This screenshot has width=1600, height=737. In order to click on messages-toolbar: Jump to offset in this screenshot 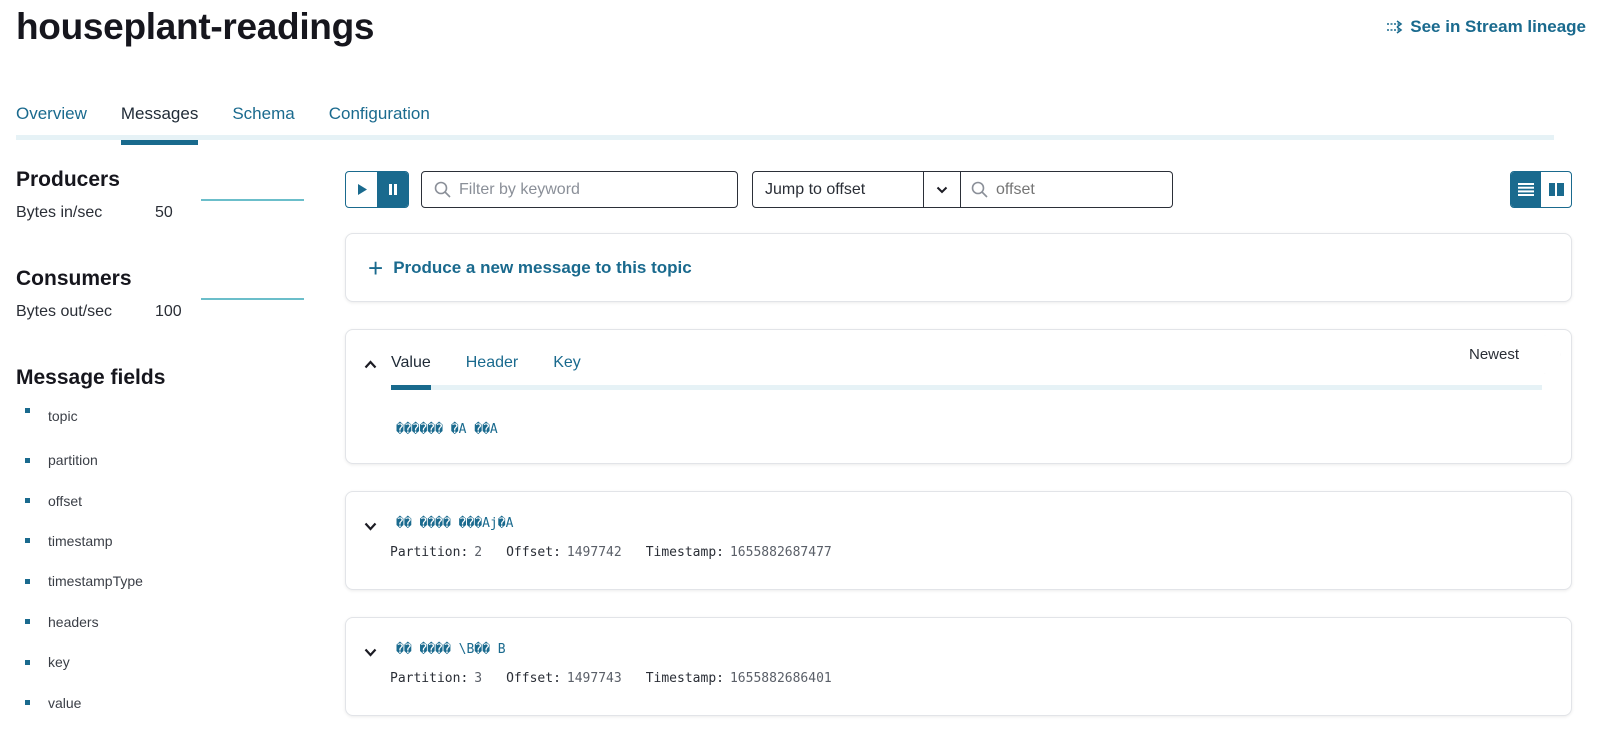, I will do `click(958, 190)`.